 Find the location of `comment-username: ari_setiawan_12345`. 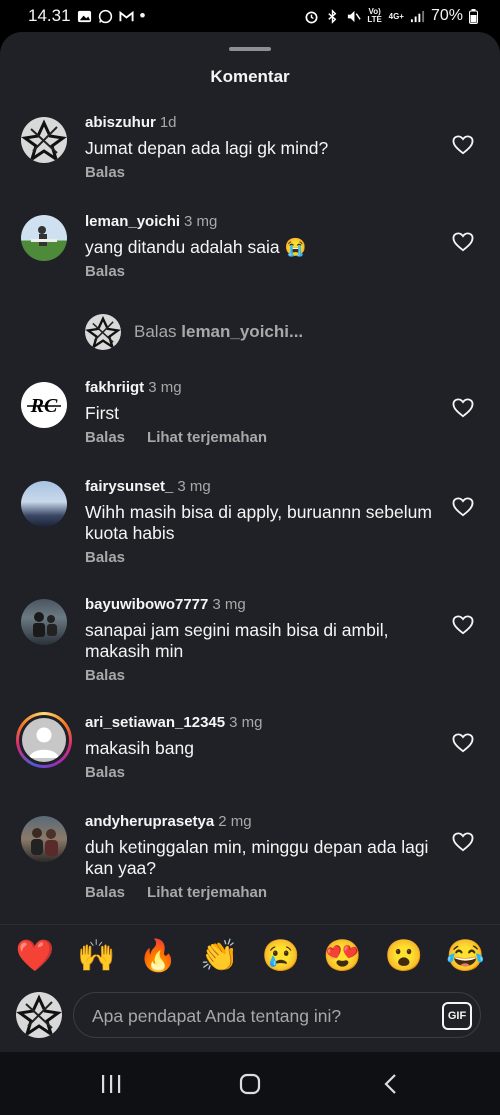

comment-username: ari_setiawan_12345 is located at coordinates (155, 722).